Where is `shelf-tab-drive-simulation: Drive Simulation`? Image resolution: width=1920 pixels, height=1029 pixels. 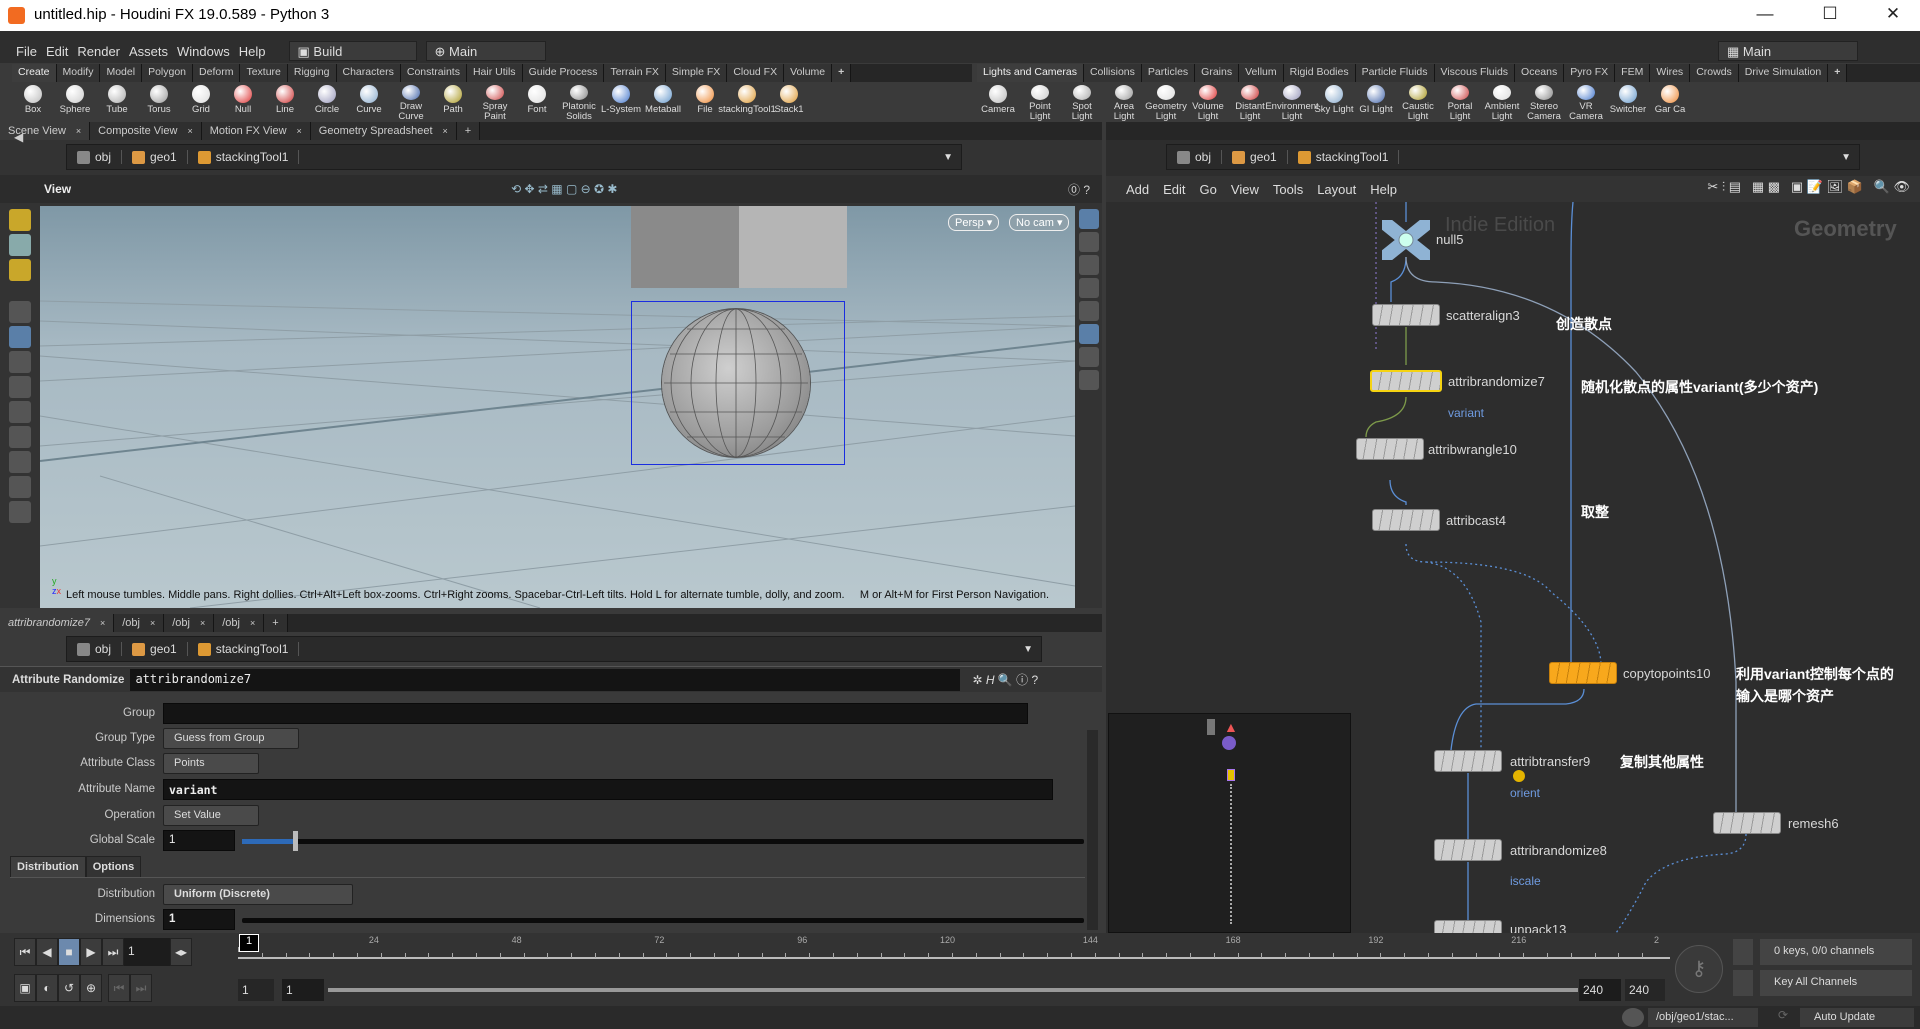 shelf-tab-drive-simulation: Drive Simulation is located at coordinates (1783, 73).